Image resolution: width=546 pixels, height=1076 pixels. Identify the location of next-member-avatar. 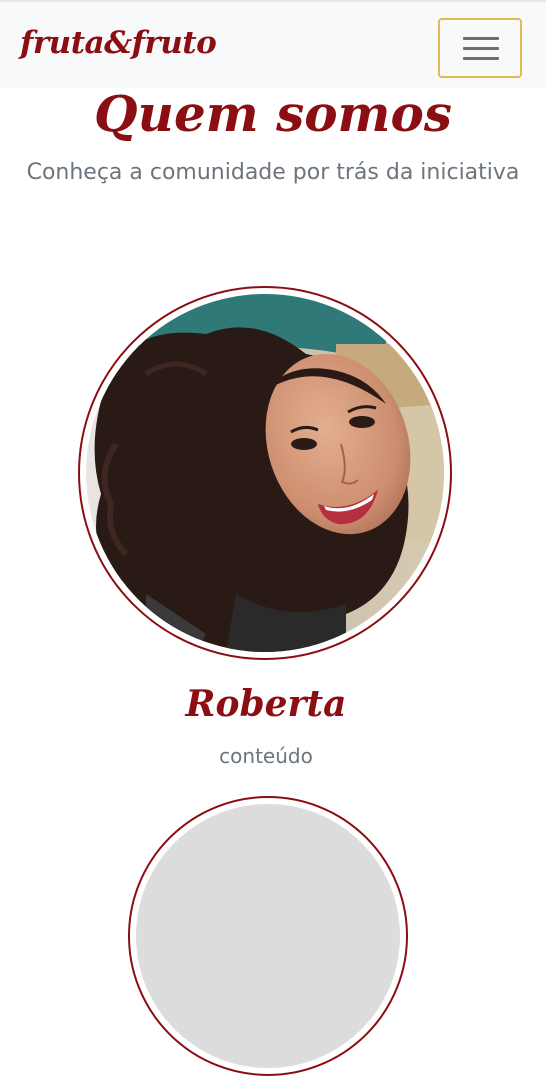
(268, 936).